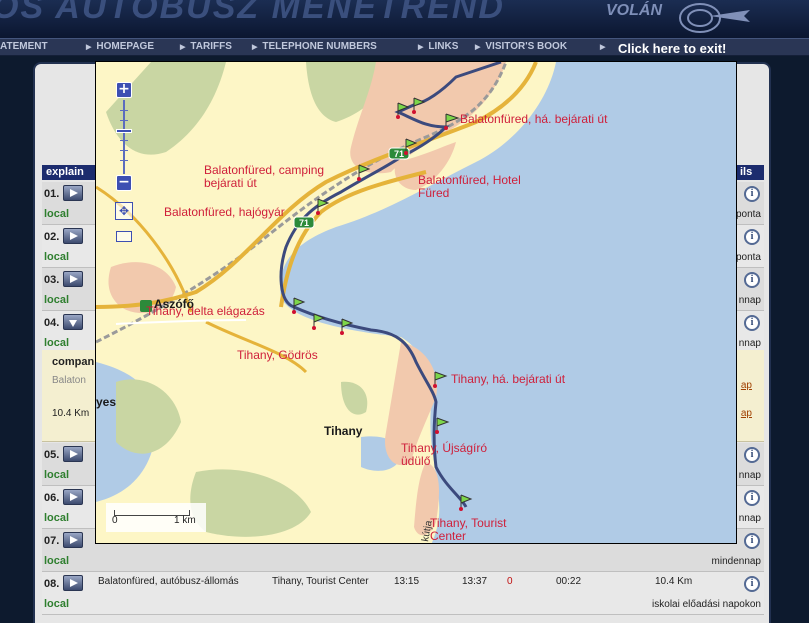 The width and height of the screenshot is (809, 623). Describe the element at coordinates (124, 183) in the screenshot. I see `zoom-out-button: −` at that location.